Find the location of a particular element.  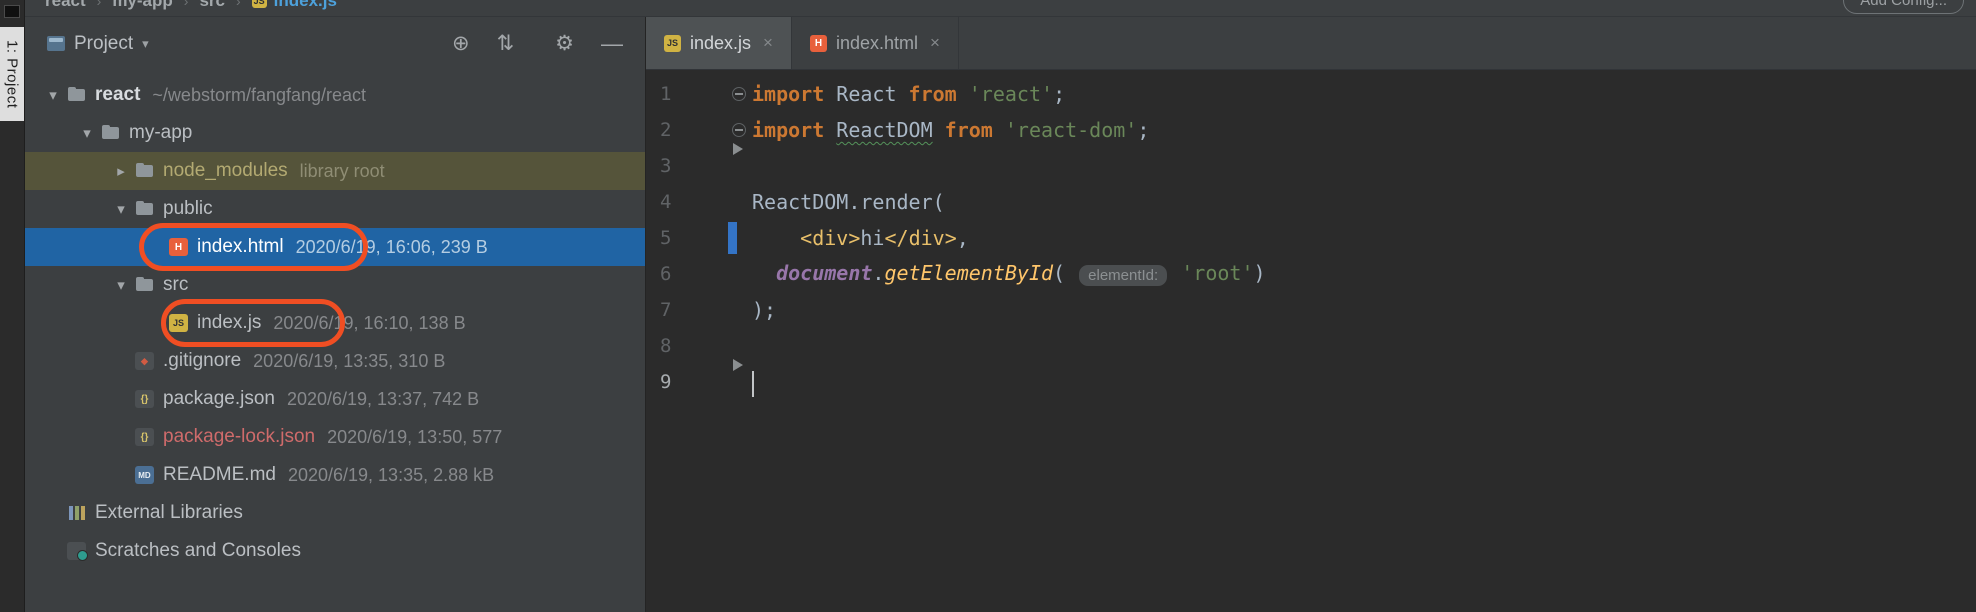

line-number: 8 is located at coordinates (666, 346).